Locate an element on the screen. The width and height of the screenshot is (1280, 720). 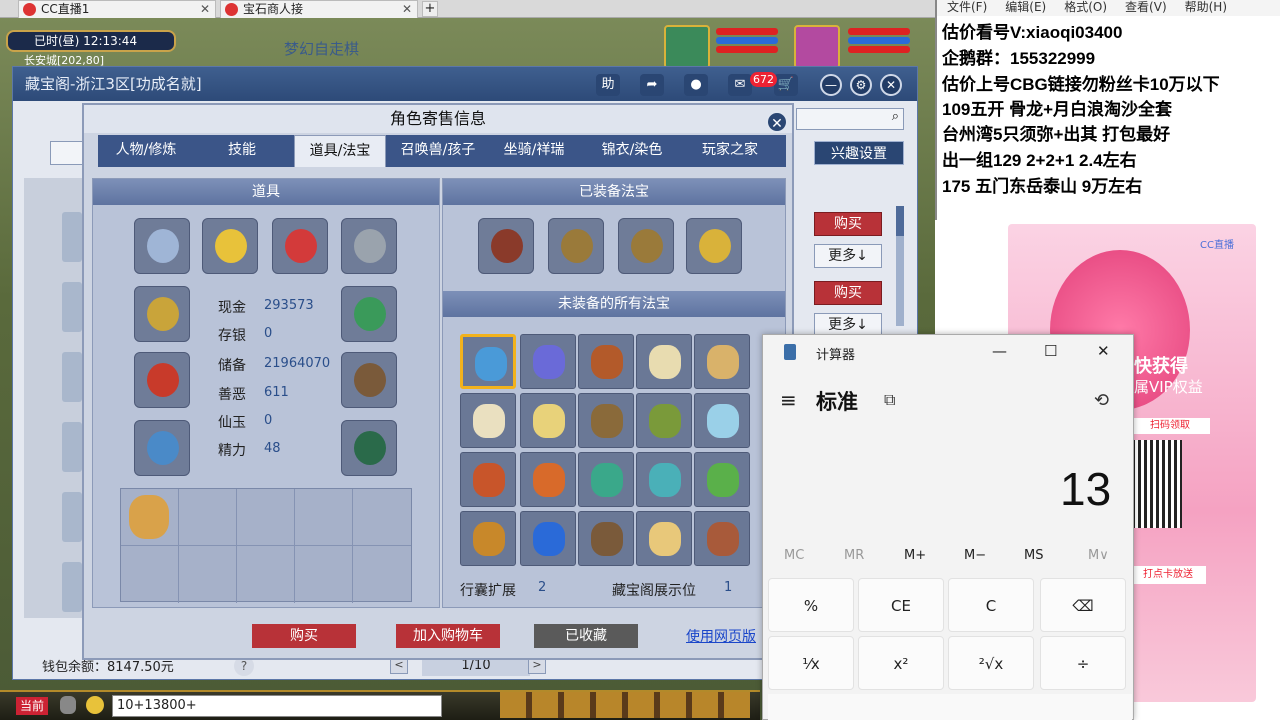
maximize-button: ☐ is located at coordinates (1050, 351).